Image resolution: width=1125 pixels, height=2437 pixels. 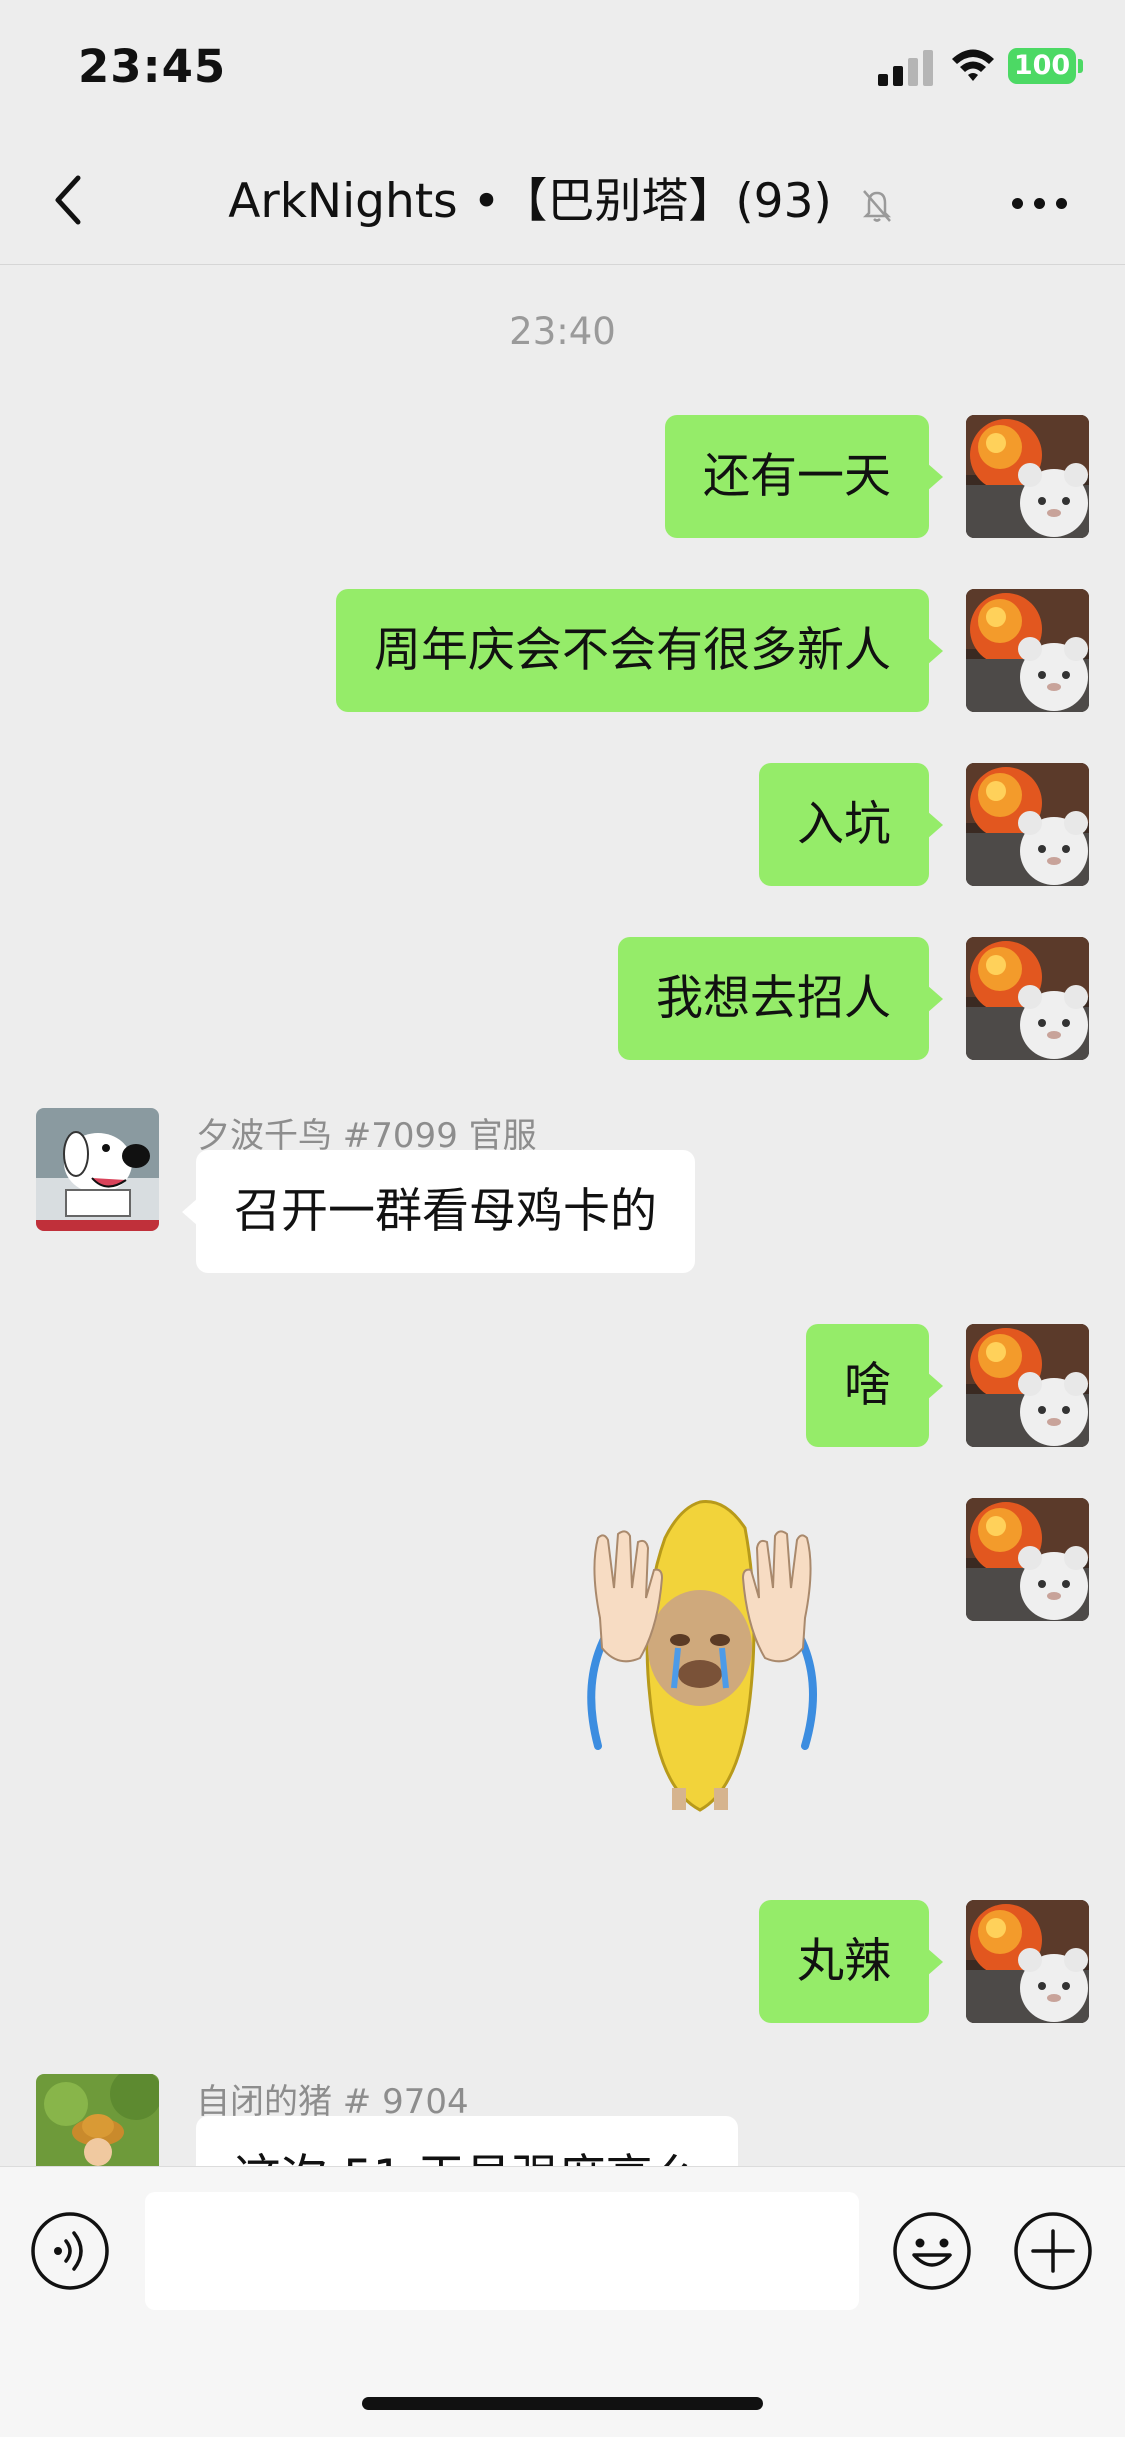 I want to click on chat-timestamp: 23:40, so click(x=562, y=331).